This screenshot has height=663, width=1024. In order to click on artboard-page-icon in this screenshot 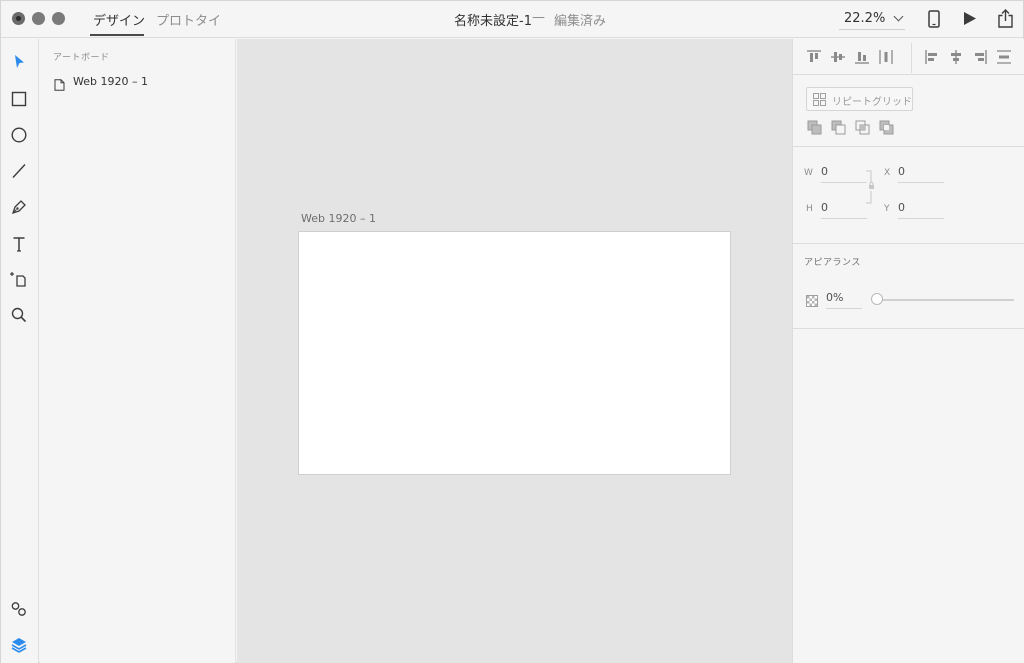, I will do `click(59, 85)`.